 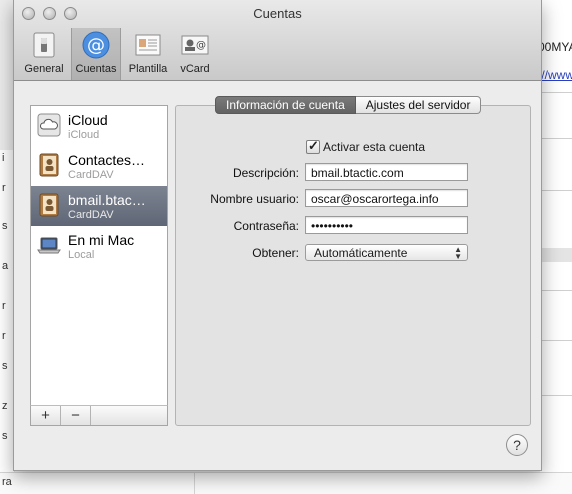 I want to click on toolbar-general: General, so click(x=44, y=54).